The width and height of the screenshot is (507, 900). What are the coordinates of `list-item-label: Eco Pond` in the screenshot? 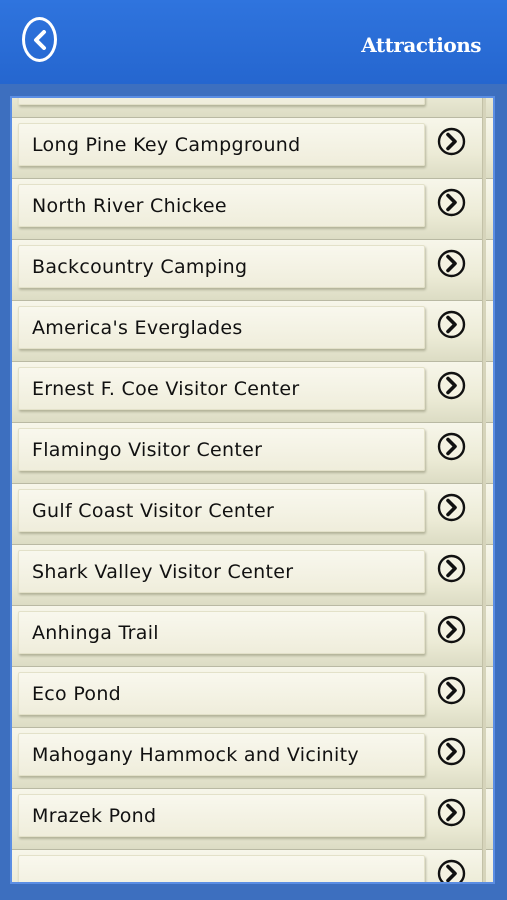 It's located at (221, 693).